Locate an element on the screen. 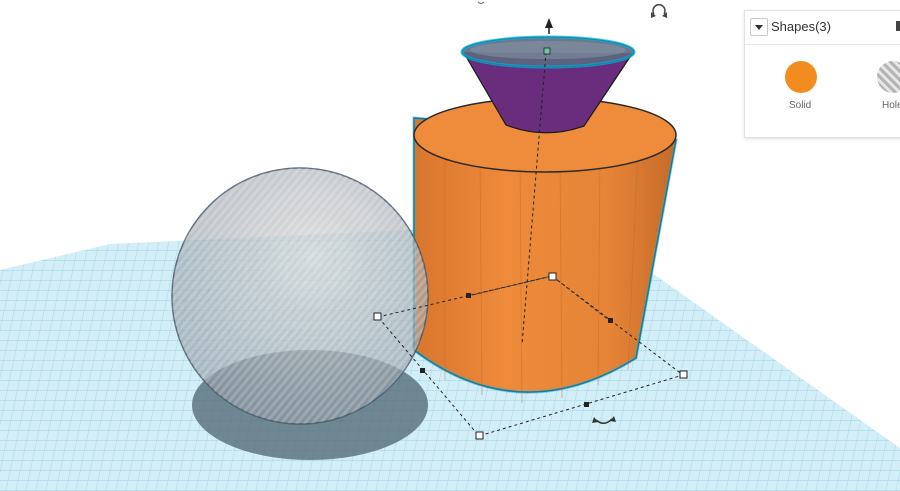  solid-label: Solid is located at coordinates (800, 105).